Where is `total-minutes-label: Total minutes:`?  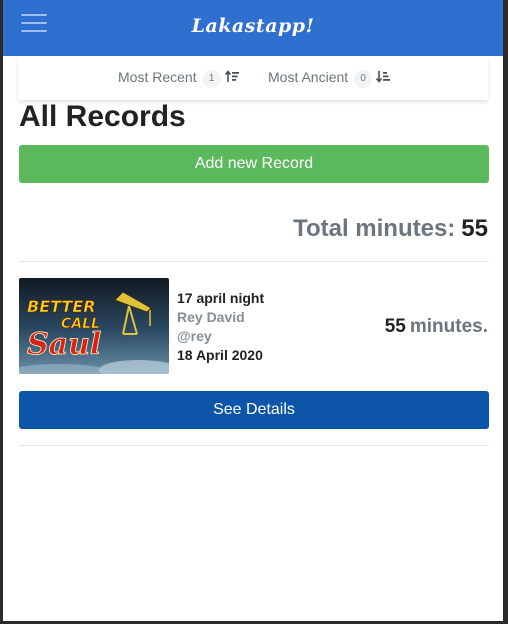 total-minutes-label: Total minutes: is located at coordinates (374, 228).